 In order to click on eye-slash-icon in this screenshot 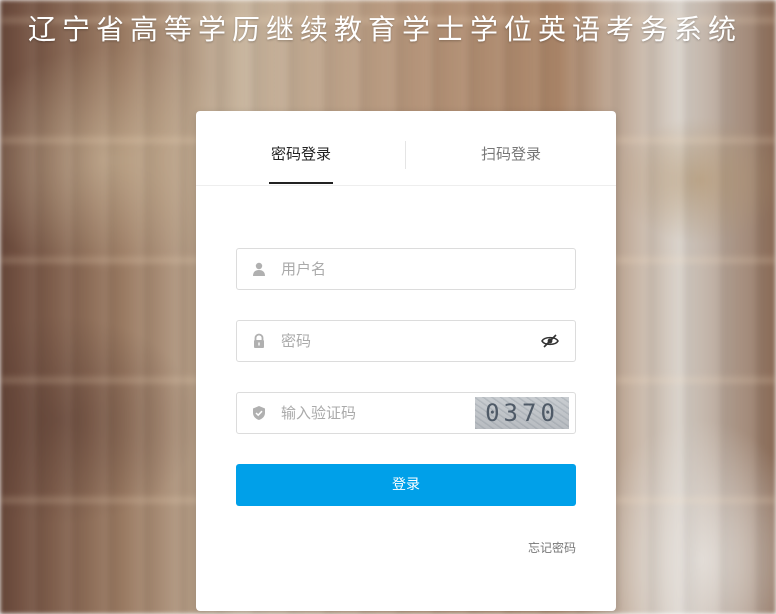, I will do `click(550, 341)`.